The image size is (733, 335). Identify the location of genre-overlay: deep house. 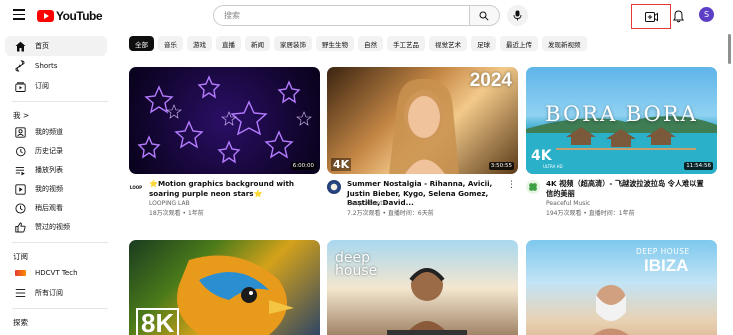
(356, 264).